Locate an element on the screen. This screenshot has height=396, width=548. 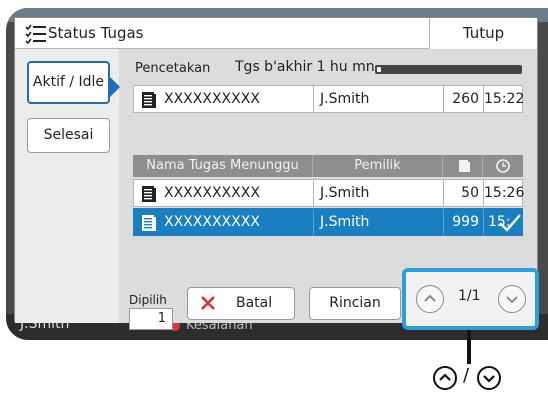
header-job-name: Nama Tugas Menunggu is located at coordinates (223, 166).